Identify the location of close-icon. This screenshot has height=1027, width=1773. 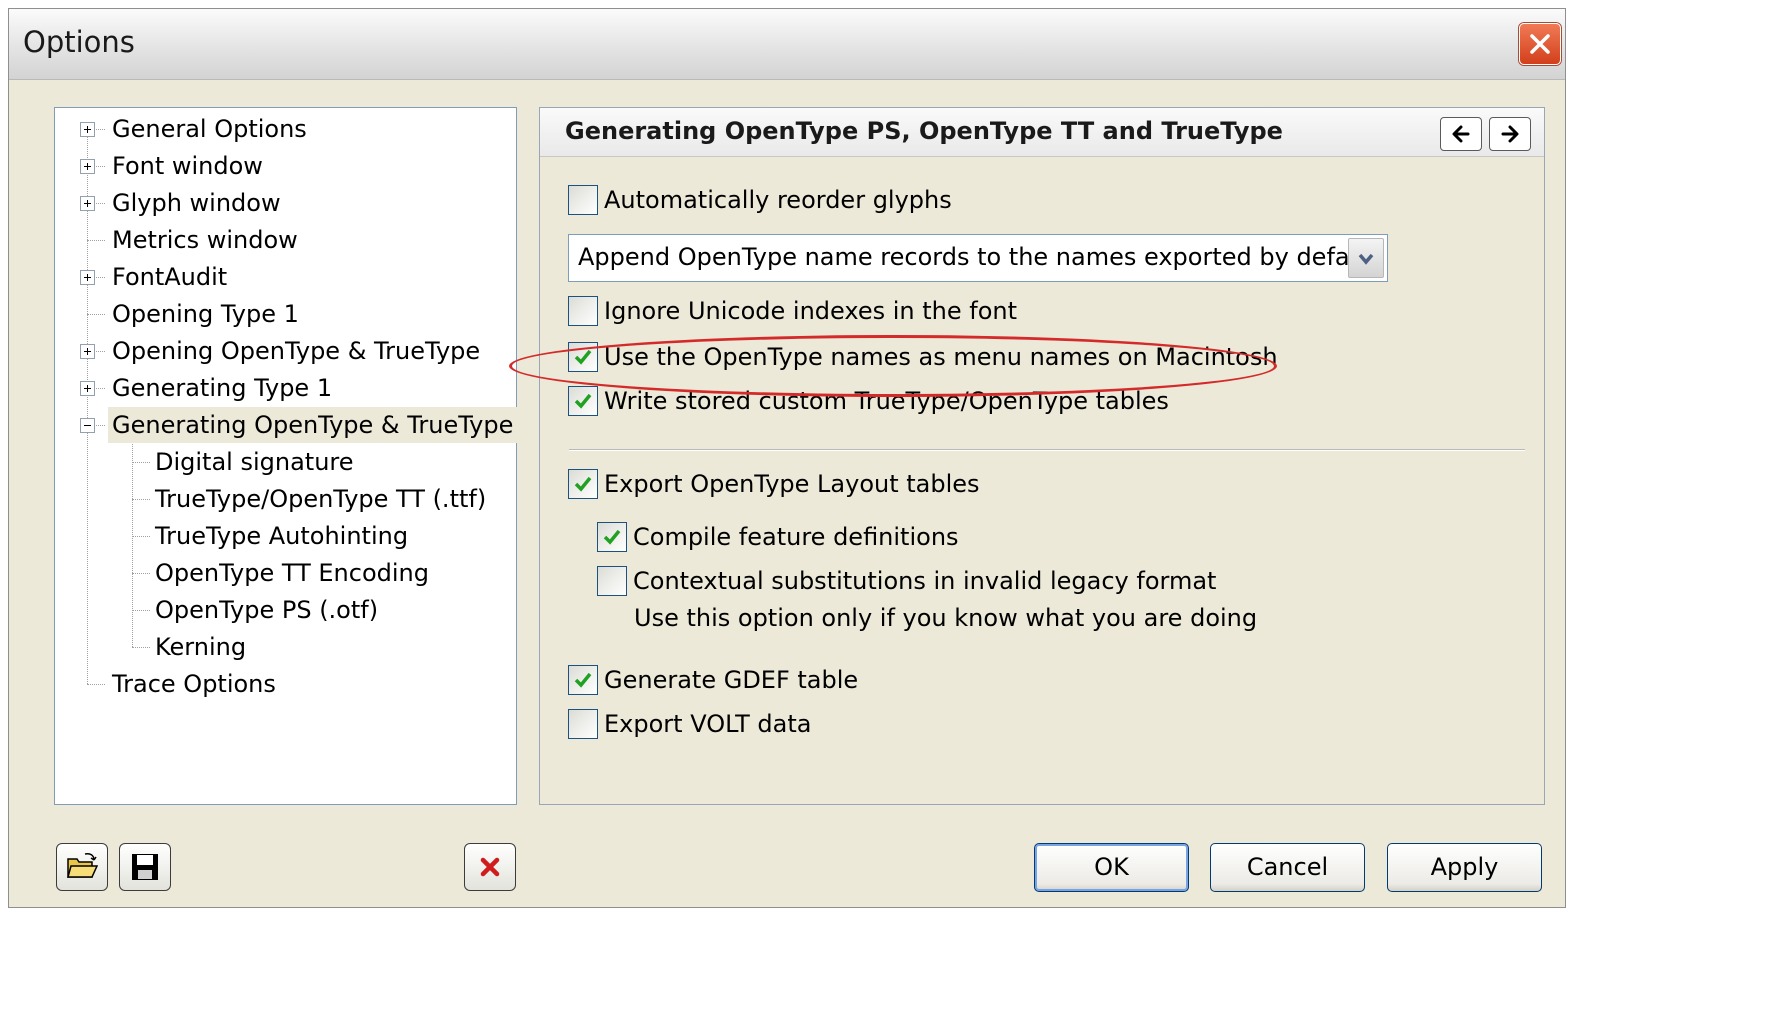
(1540, 44).